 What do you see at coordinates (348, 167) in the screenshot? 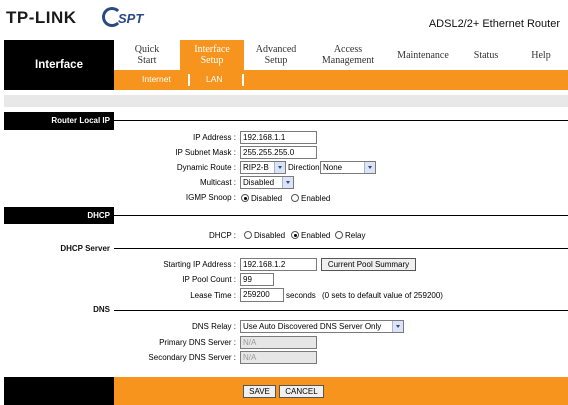
I see `direction-select: None` at bounding box center [348, 167].